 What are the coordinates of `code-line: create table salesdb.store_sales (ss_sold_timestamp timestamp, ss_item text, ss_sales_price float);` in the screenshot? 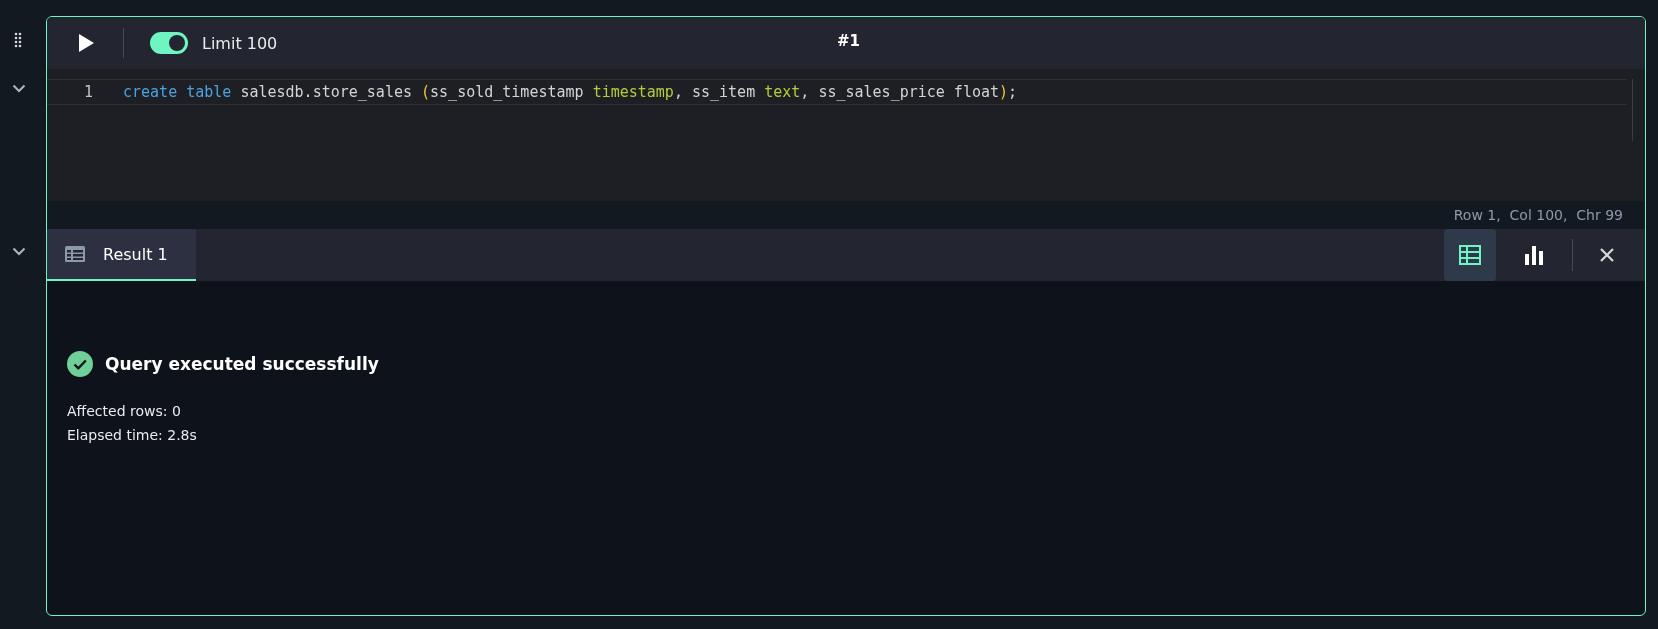 It's located at (570, 92).